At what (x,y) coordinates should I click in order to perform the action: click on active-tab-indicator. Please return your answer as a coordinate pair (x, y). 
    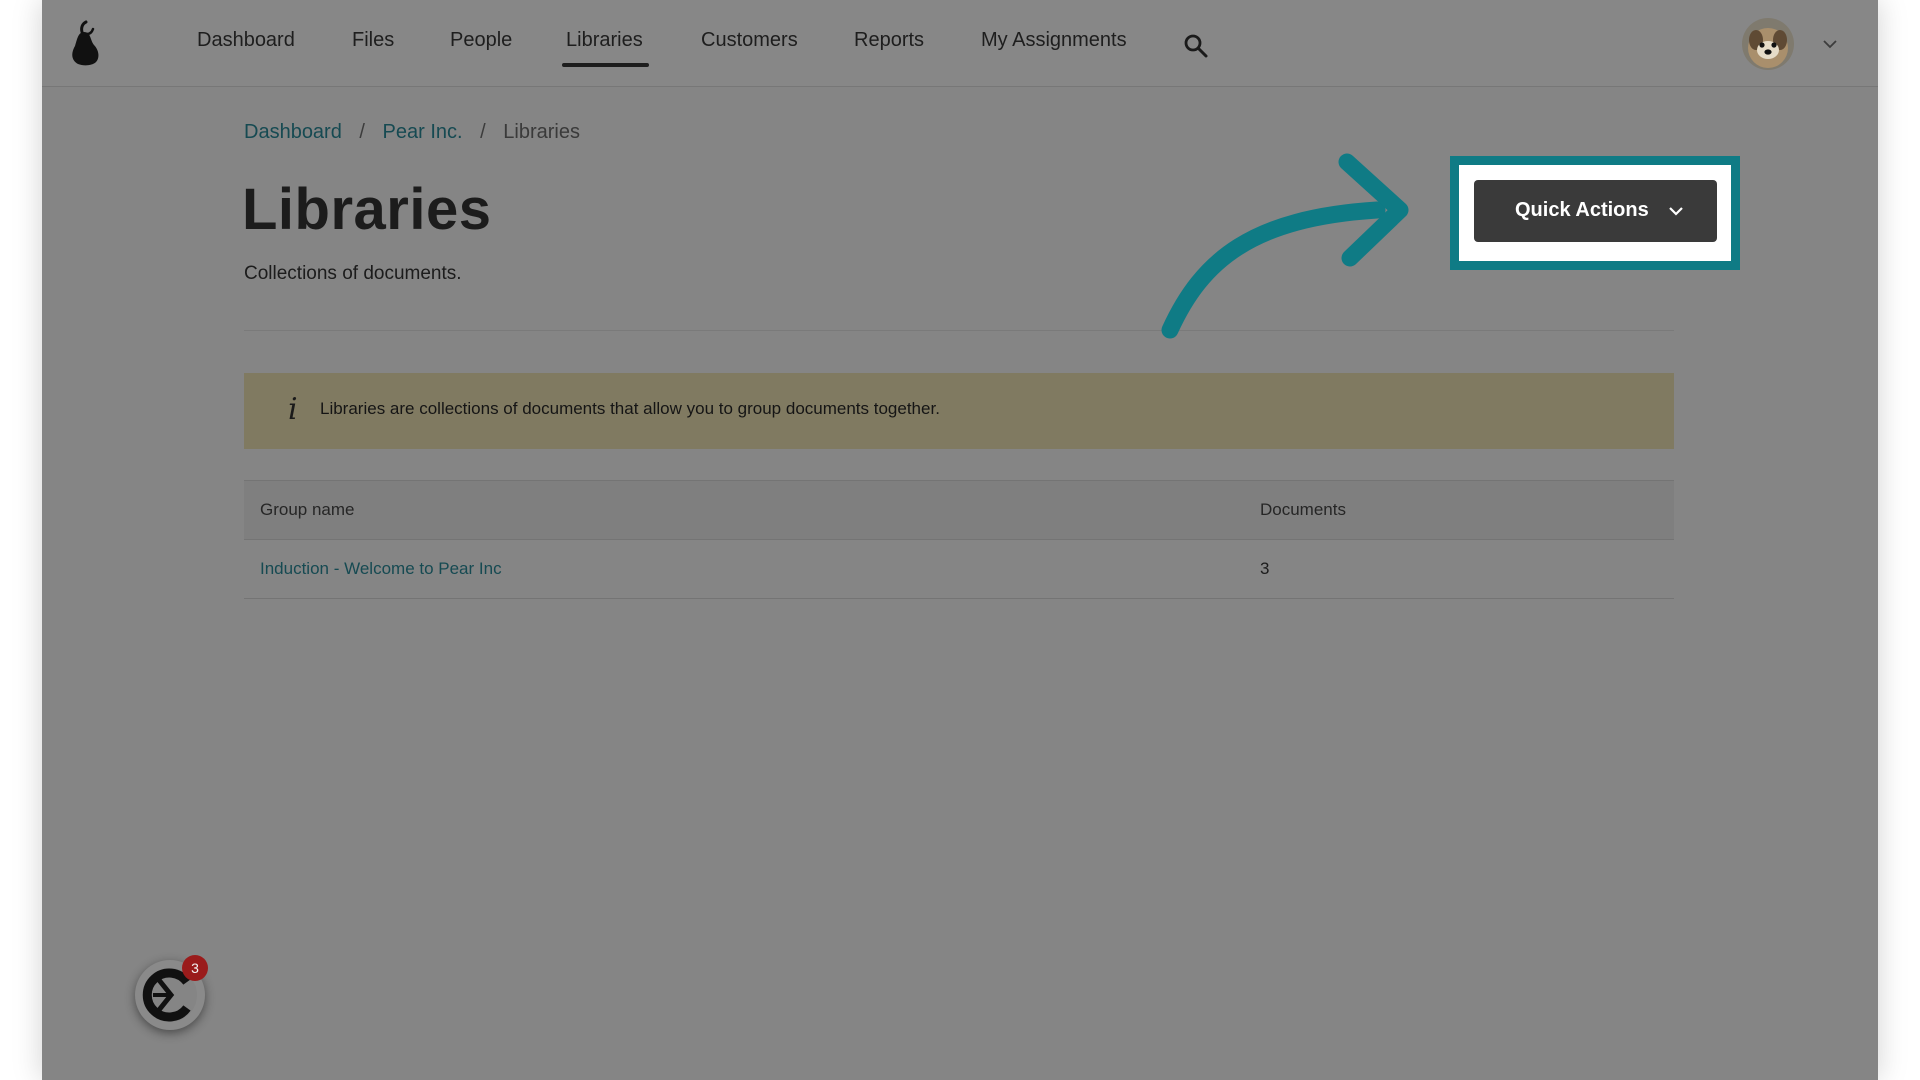
    Looking at the image, I should click on (605, 65).